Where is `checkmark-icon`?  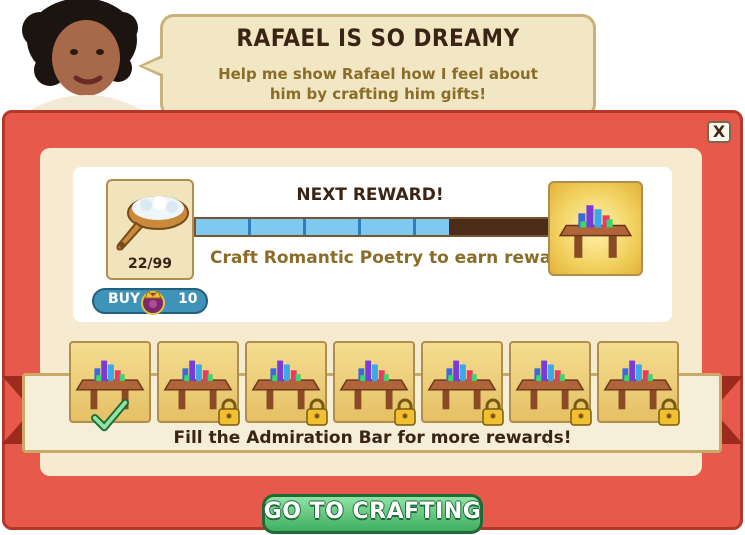
checkmark-icon is located at coordinates (110, 415).